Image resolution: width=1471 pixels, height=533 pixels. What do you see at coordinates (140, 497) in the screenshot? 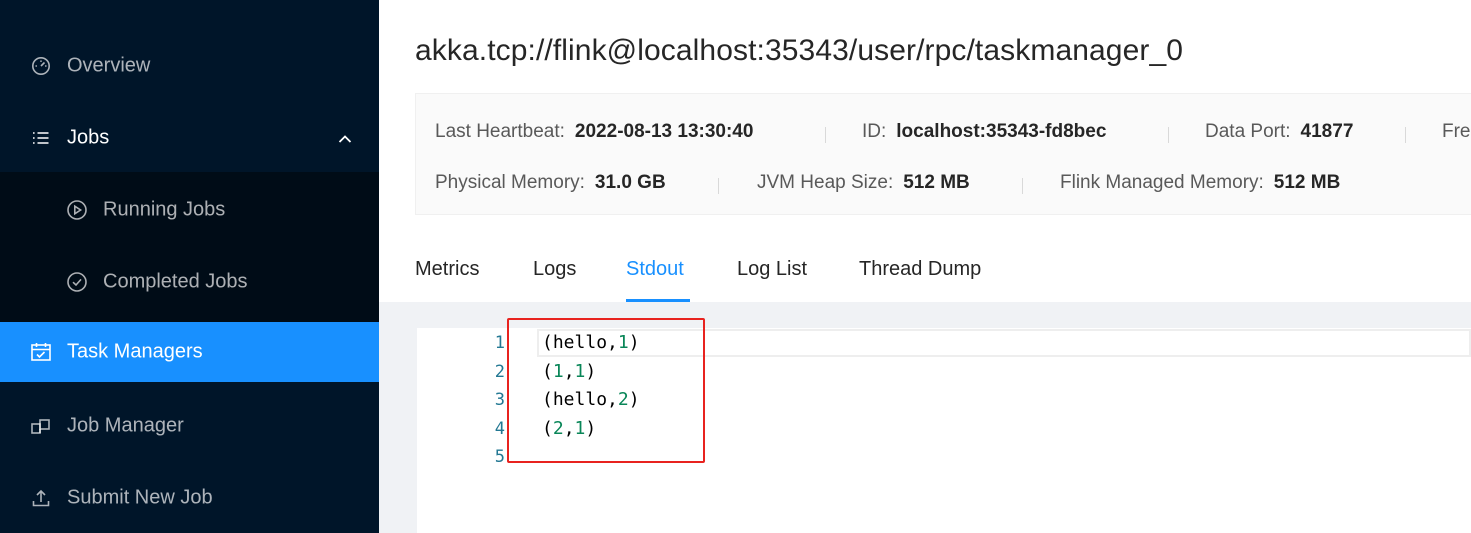
I see `sidebar-item-label: Submit New Job` at bounding box center [140, 497].